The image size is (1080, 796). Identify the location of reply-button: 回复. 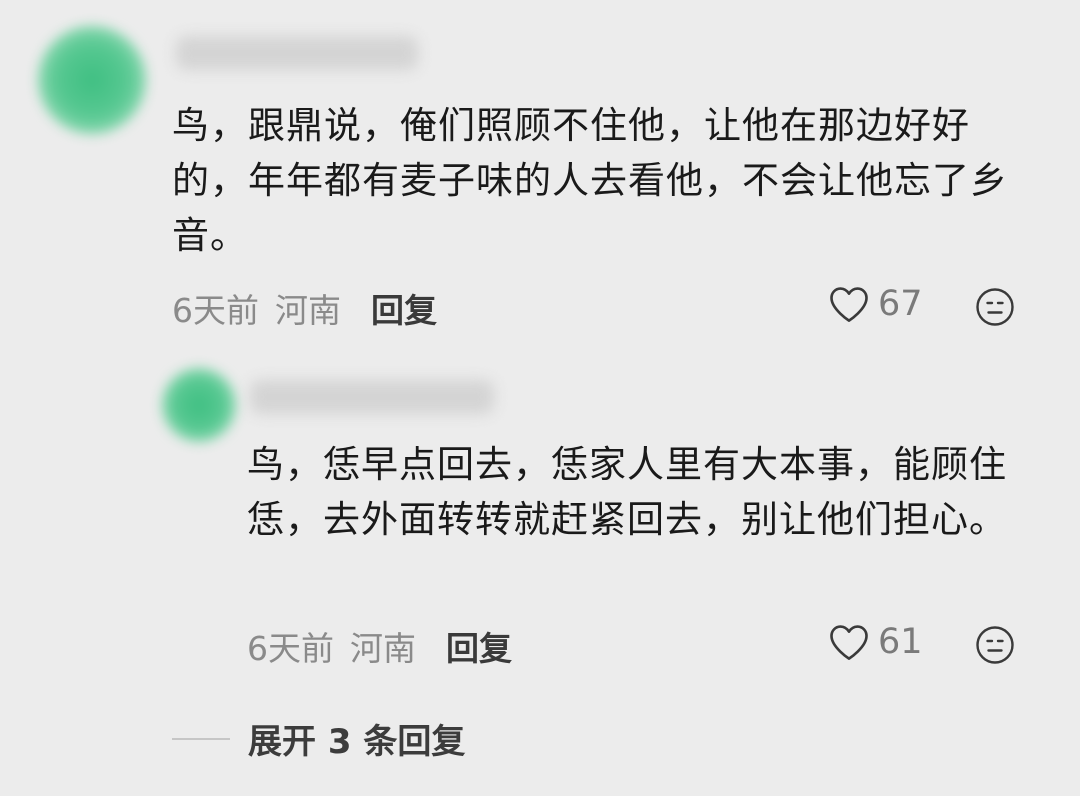
(404, 308).